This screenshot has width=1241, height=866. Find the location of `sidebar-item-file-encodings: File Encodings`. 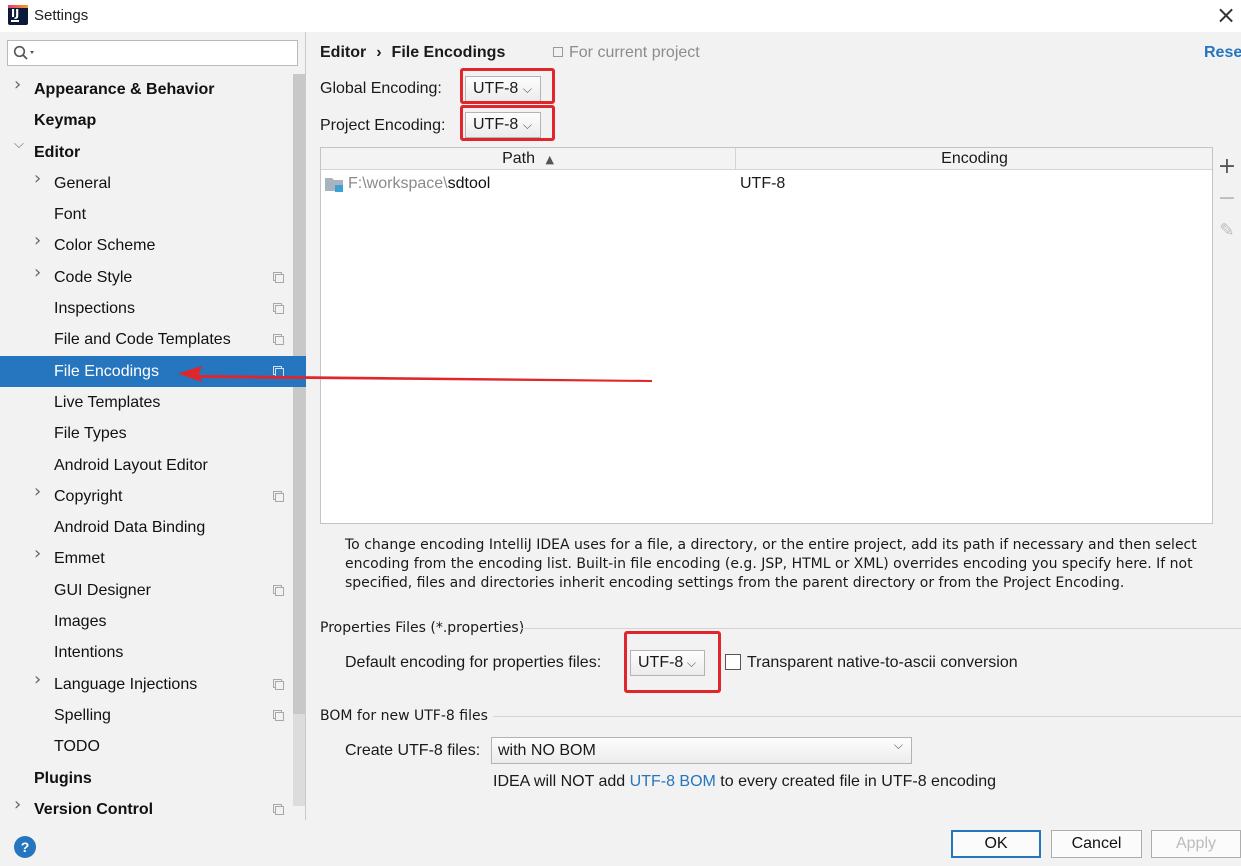

sidebar-item-file-encodings: File Encodings is located at coordinates (153, 371).